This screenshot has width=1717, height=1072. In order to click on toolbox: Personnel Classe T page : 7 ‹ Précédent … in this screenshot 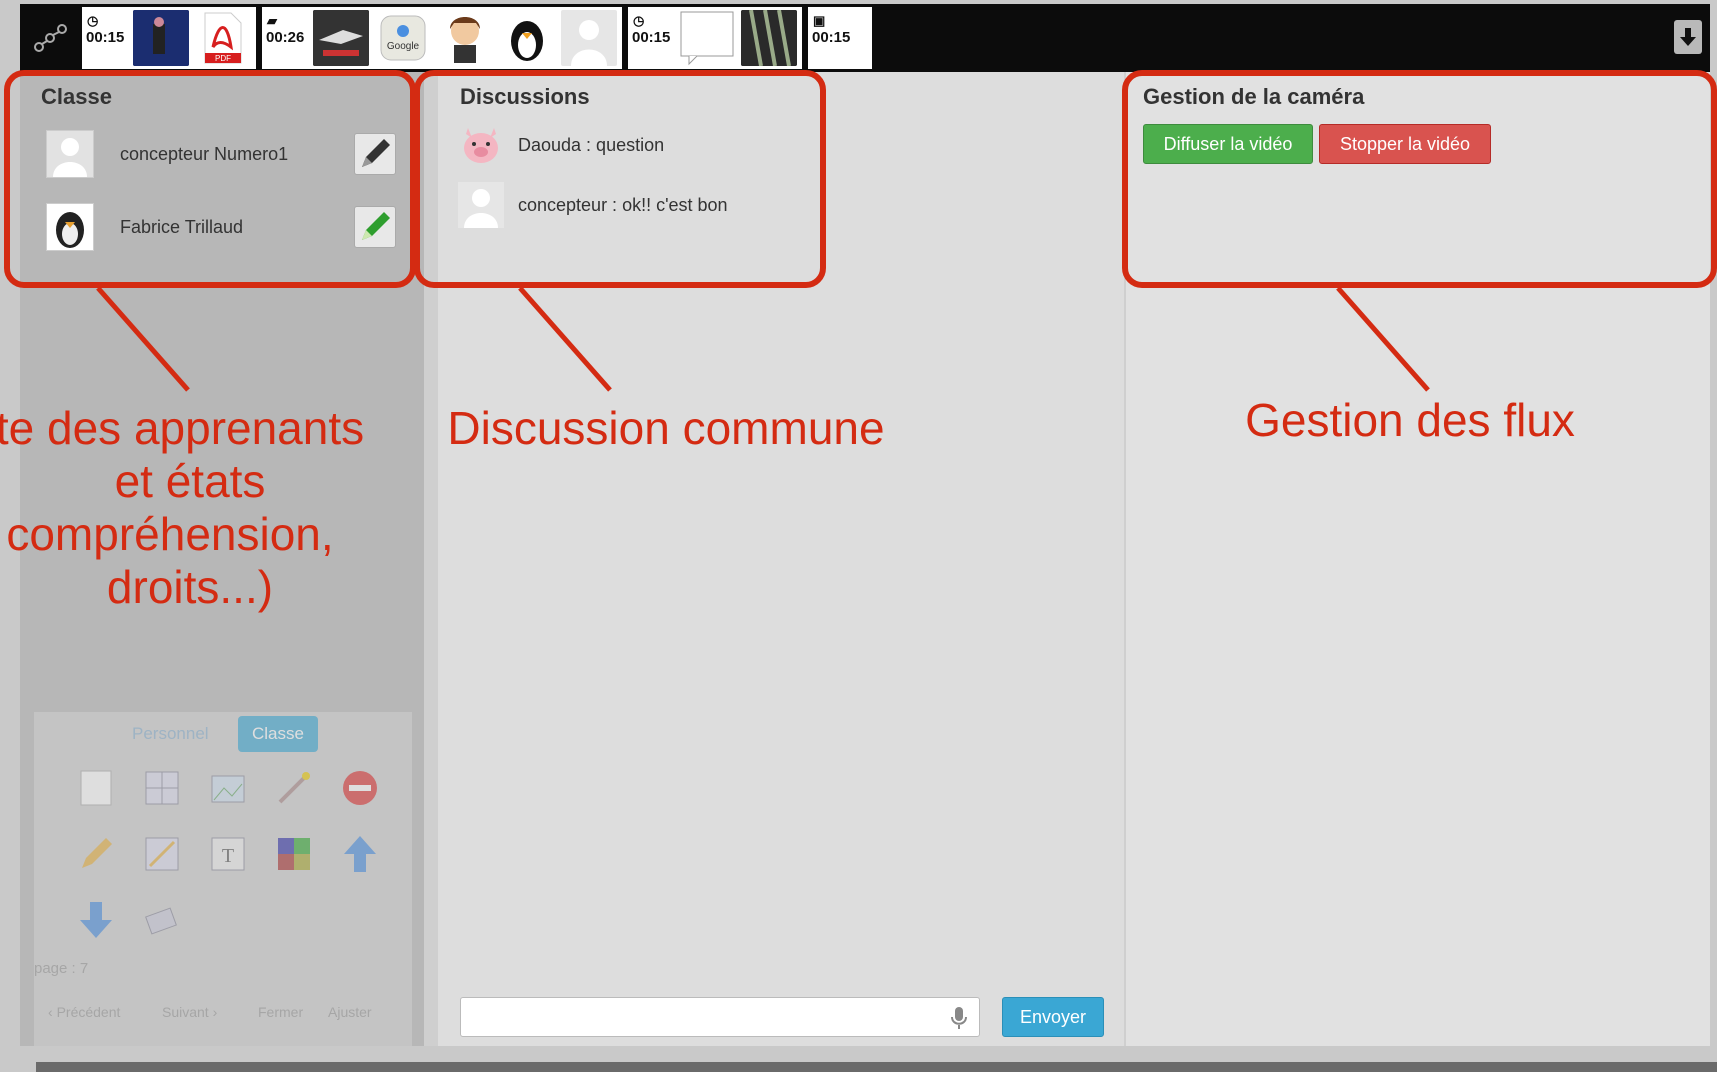, I will do `click(223, 879)`.